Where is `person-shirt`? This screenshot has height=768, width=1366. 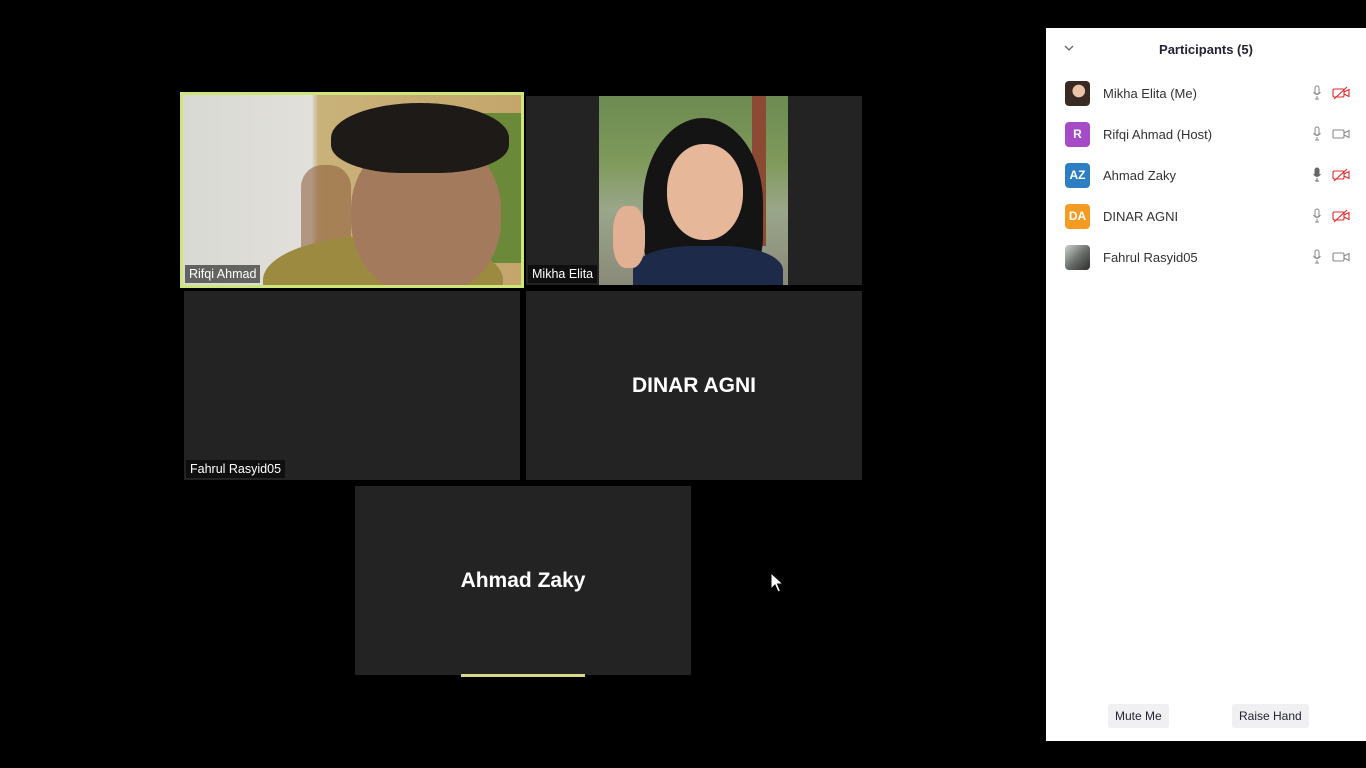 person-shirt is located at coordinates (708, 265).